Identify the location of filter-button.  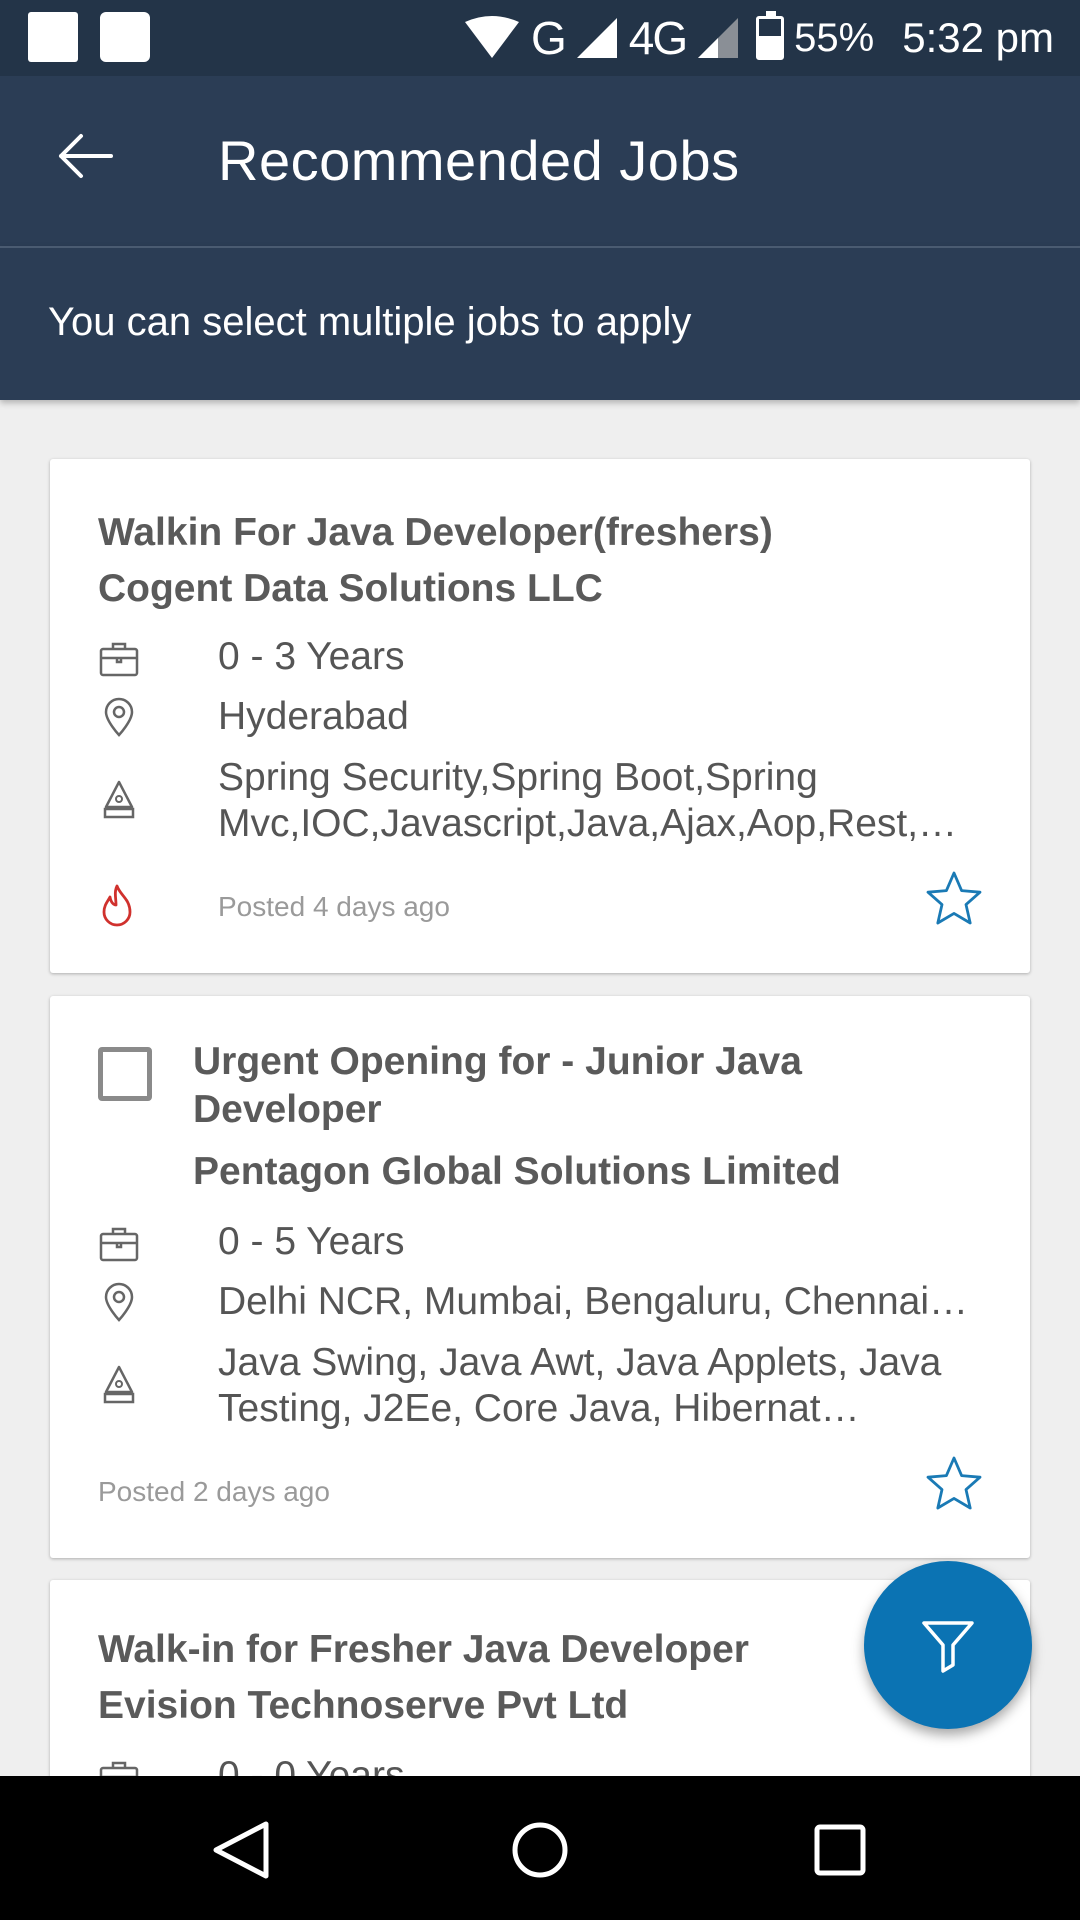
(948, 1645).